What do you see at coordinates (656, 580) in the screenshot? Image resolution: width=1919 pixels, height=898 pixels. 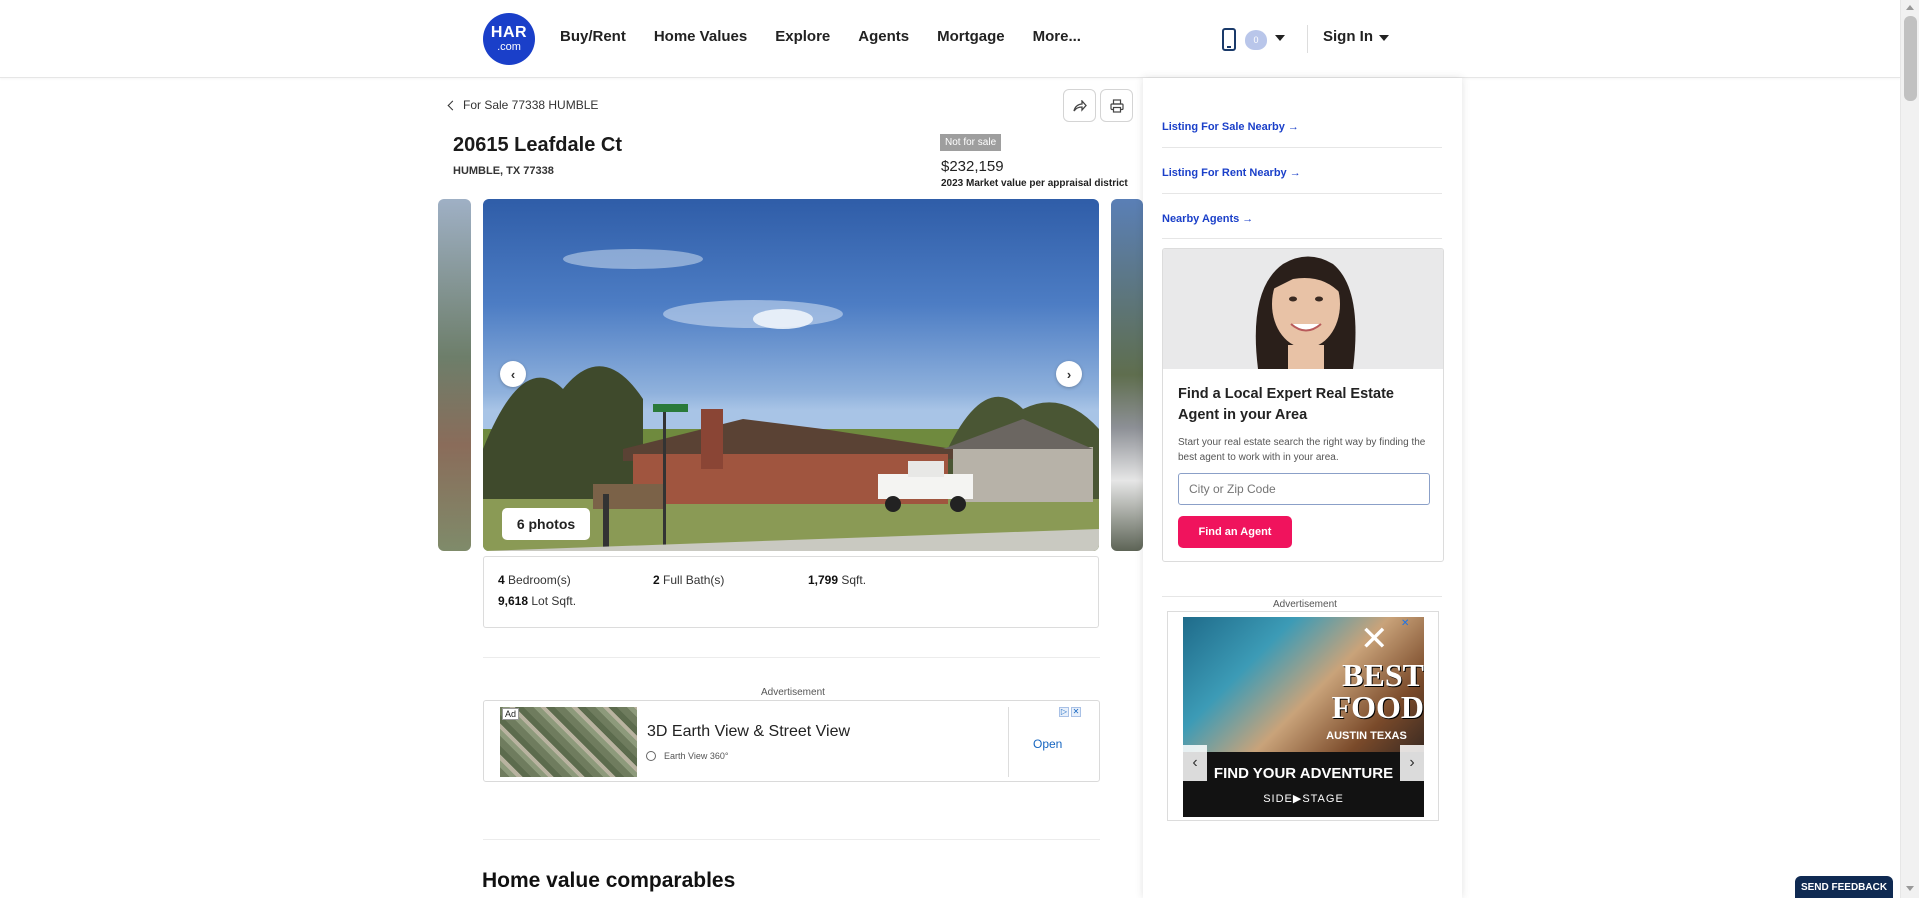 I see `baths-value: 2` at bounding box center [656, 580].